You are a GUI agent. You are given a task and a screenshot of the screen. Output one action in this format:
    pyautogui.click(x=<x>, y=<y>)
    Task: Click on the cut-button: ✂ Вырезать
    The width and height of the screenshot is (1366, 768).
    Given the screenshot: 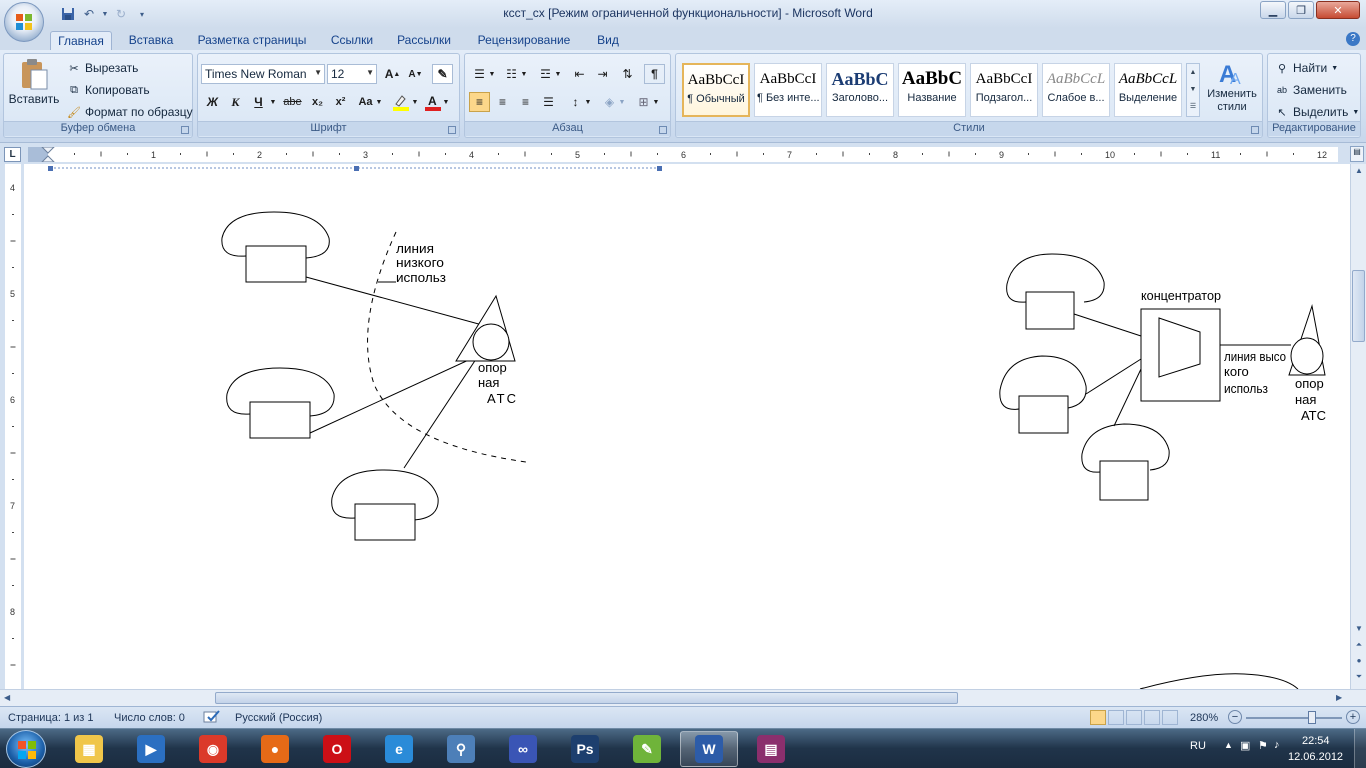 What is the action you would take?
    pyautogui.click(x=102, y=68)
    